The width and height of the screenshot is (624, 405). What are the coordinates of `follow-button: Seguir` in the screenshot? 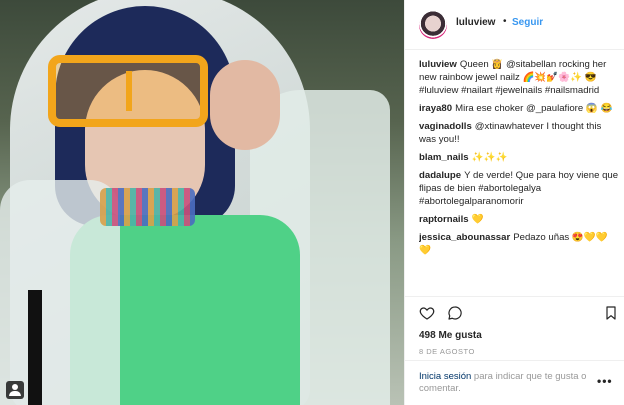 It's located at (527, 22).